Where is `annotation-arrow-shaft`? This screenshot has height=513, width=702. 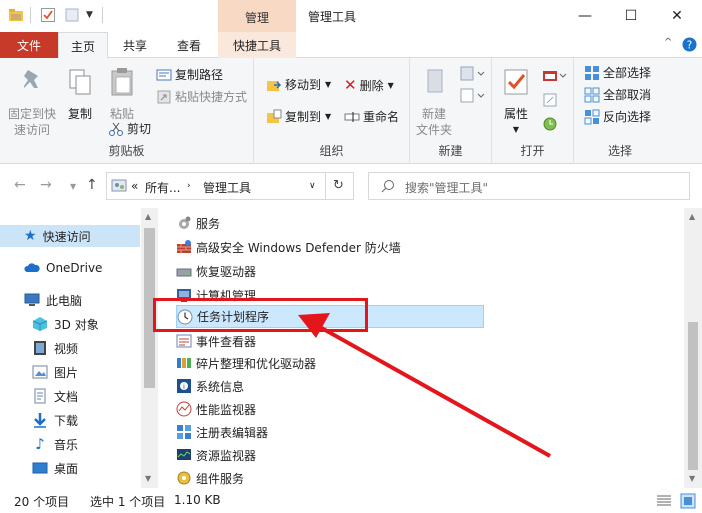
annotation-arrow-shaft is located at coordinates (434, 391).